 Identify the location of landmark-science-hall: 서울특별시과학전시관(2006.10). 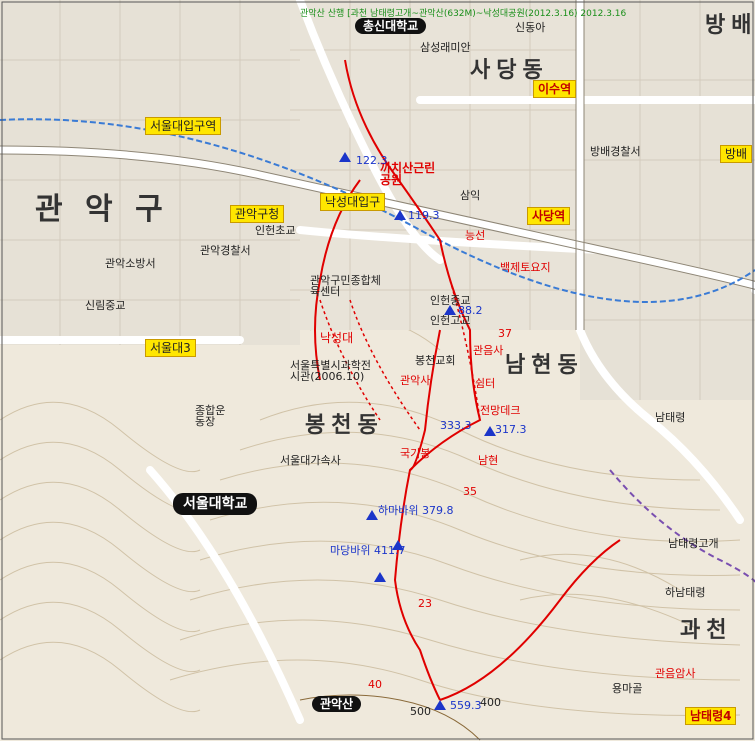
(330, 371).